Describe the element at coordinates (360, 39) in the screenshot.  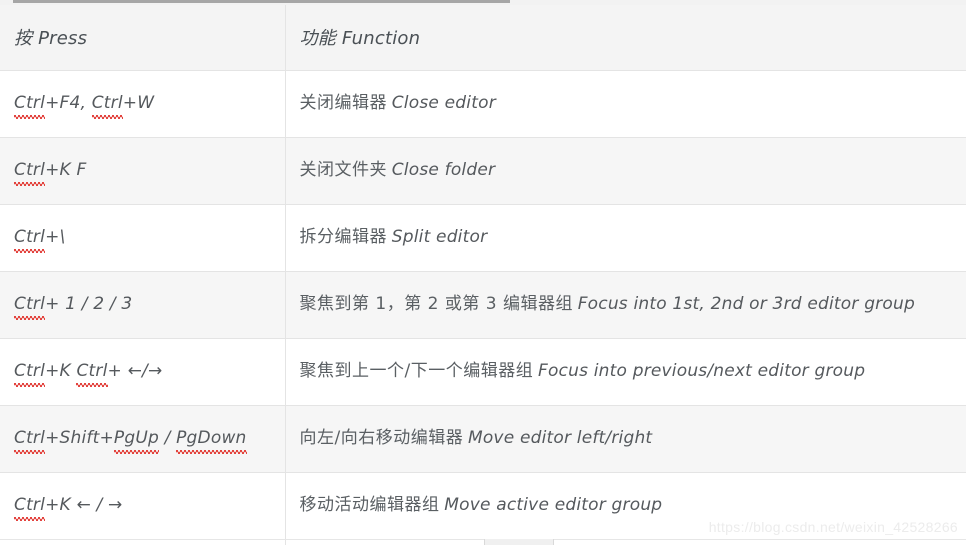
I see `column-header-function-label: 功能 Function` at that location.